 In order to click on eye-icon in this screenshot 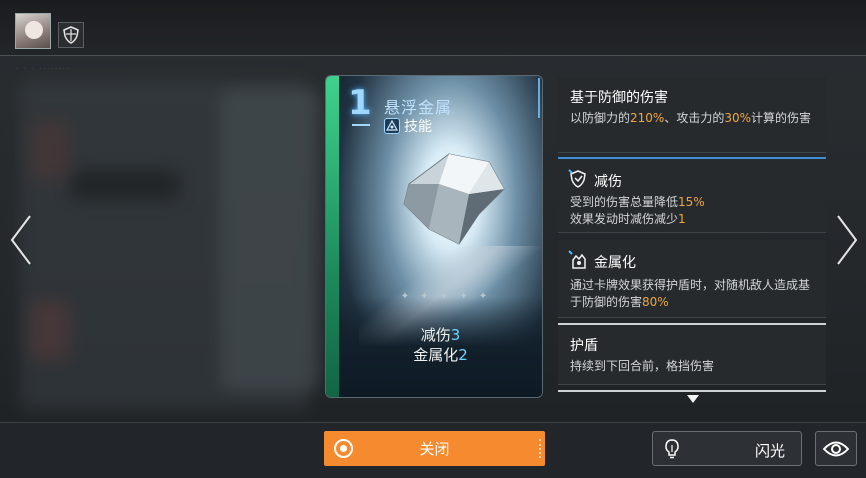, I will do `click(836, 448)`.